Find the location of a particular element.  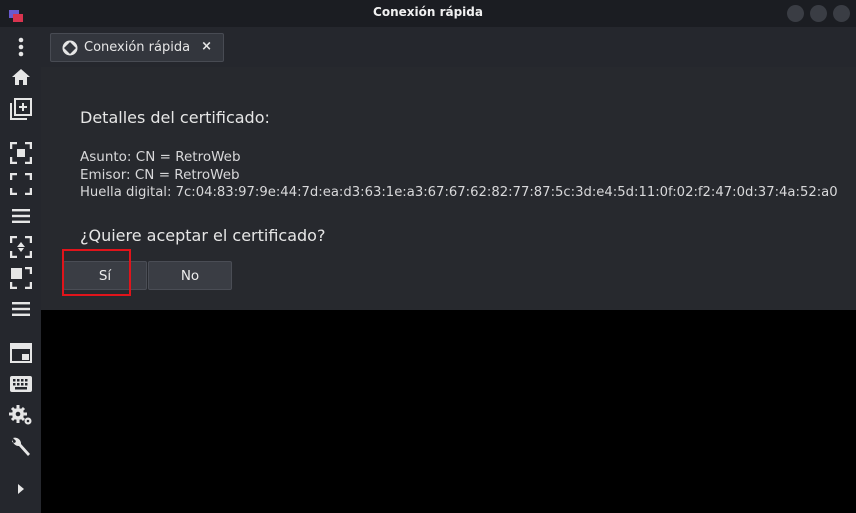

fullscreen-icon is located at coordinates (21, 184).